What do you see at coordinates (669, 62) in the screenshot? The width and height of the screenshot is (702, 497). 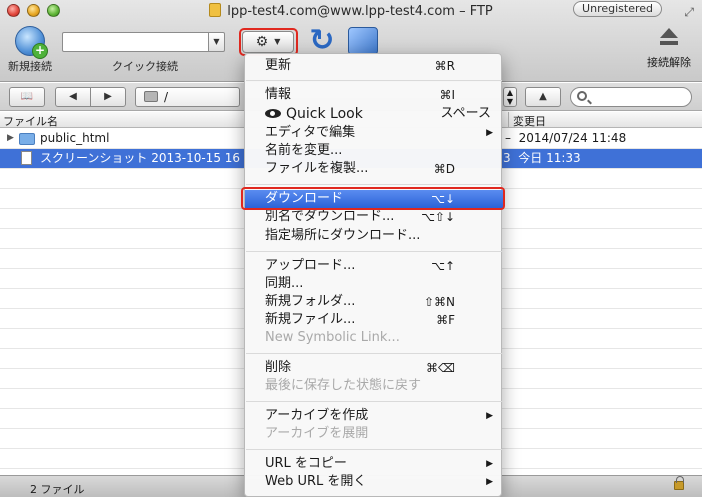 I see `disconnect-label: 接続解除` at bounding box center [669, 62].